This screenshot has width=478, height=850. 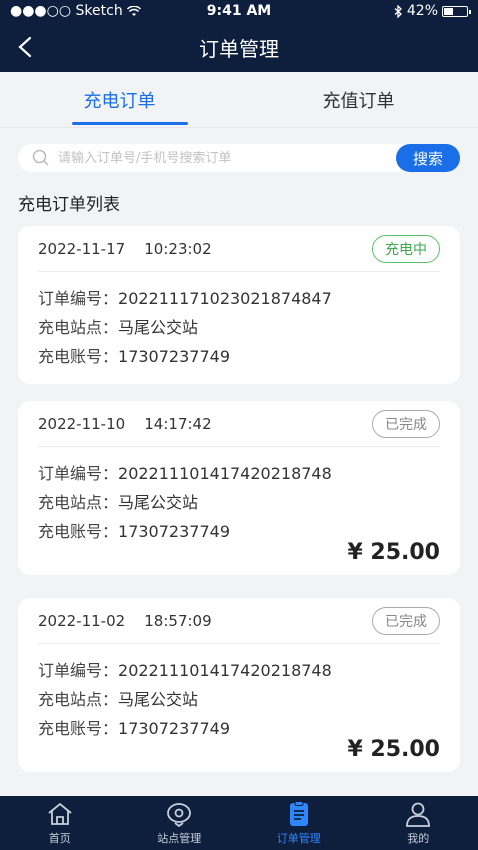 I want to click on order-icon, so click(x=298, y=813).